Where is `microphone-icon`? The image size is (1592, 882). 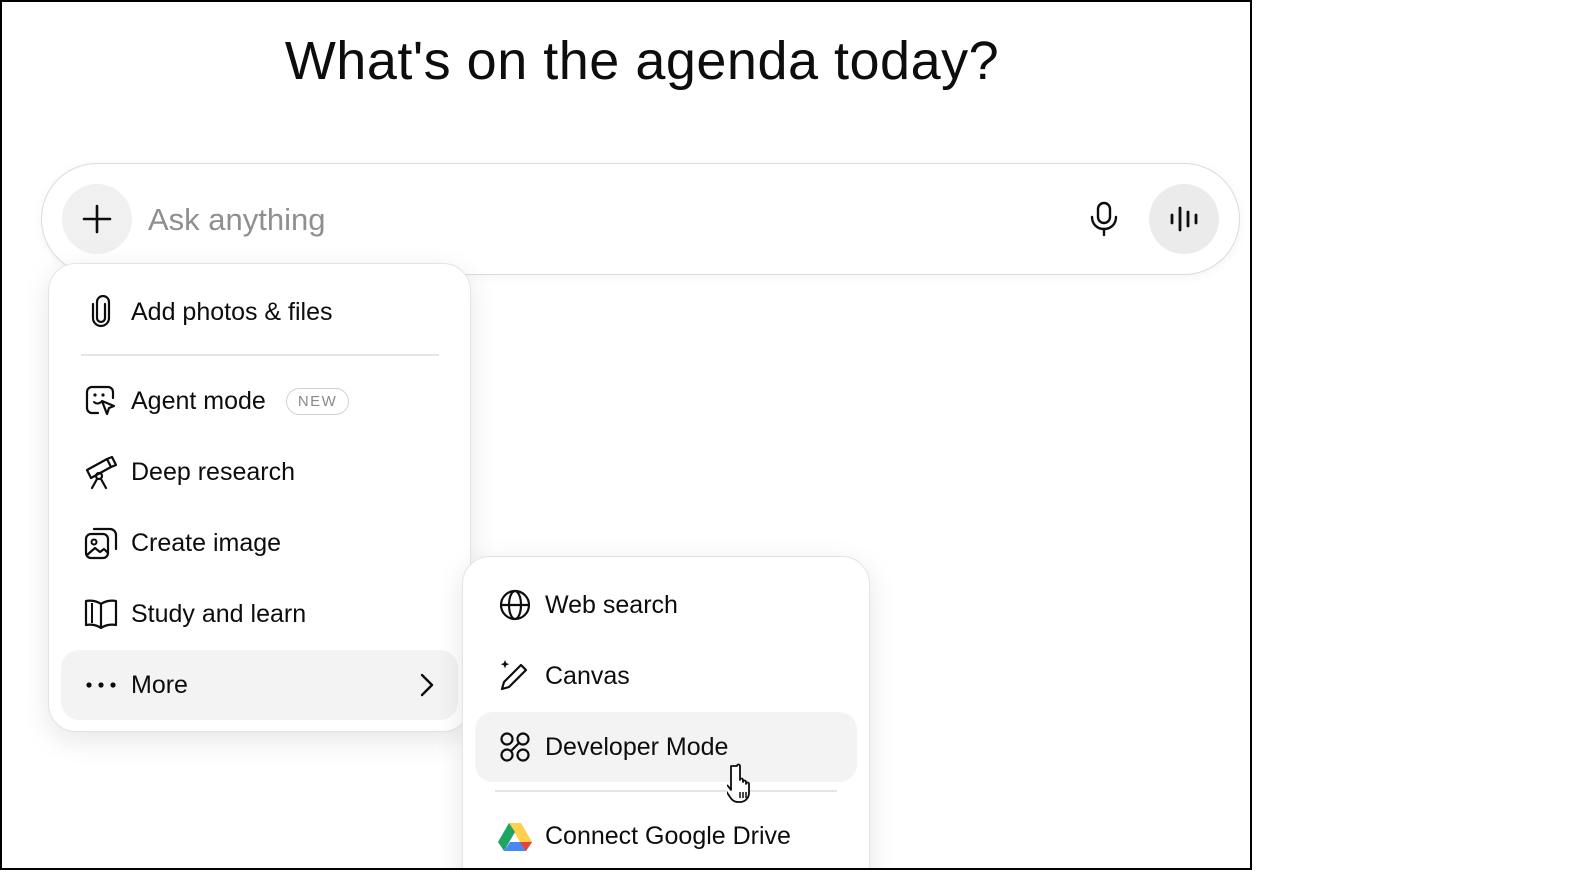 microphone-icon is located at coordinates (1104, 219).